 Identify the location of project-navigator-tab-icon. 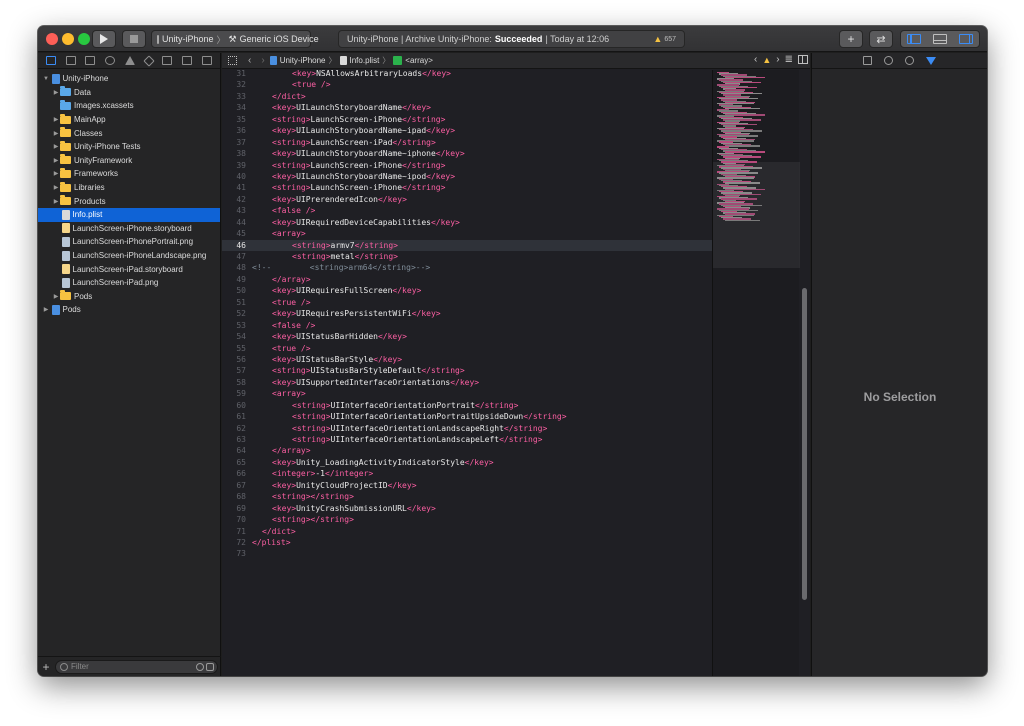
(50, 60).